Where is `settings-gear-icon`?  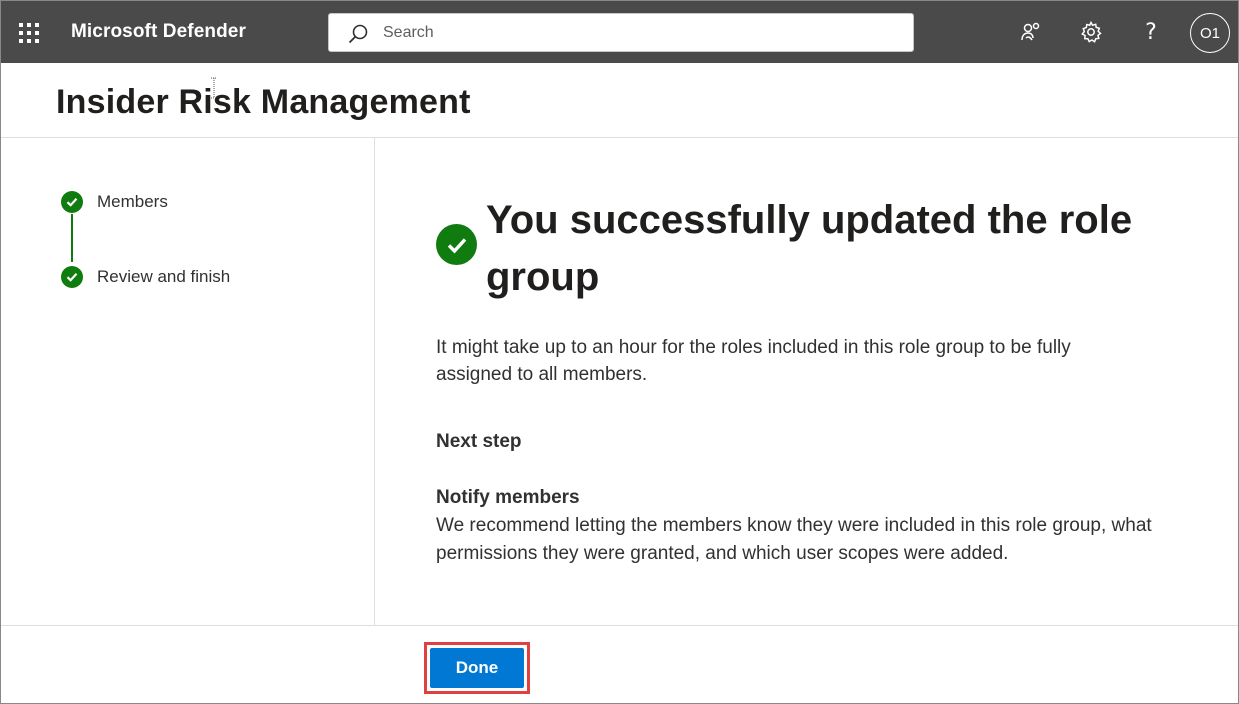 settings-gear-icon is located at coordinates (1091, 32).